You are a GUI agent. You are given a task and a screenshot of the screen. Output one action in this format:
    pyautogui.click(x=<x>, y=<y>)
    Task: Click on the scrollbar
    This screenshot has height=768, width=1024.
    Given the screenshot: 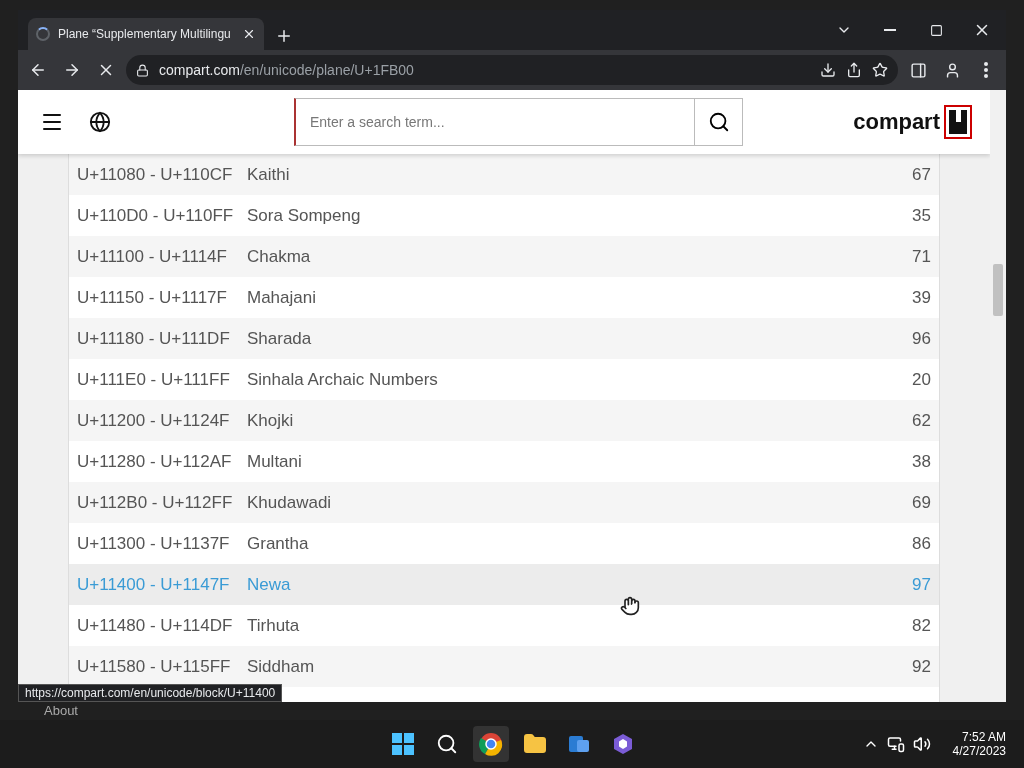 What is the action you would take?
    pyautogui.click(x=998, y=396)
    